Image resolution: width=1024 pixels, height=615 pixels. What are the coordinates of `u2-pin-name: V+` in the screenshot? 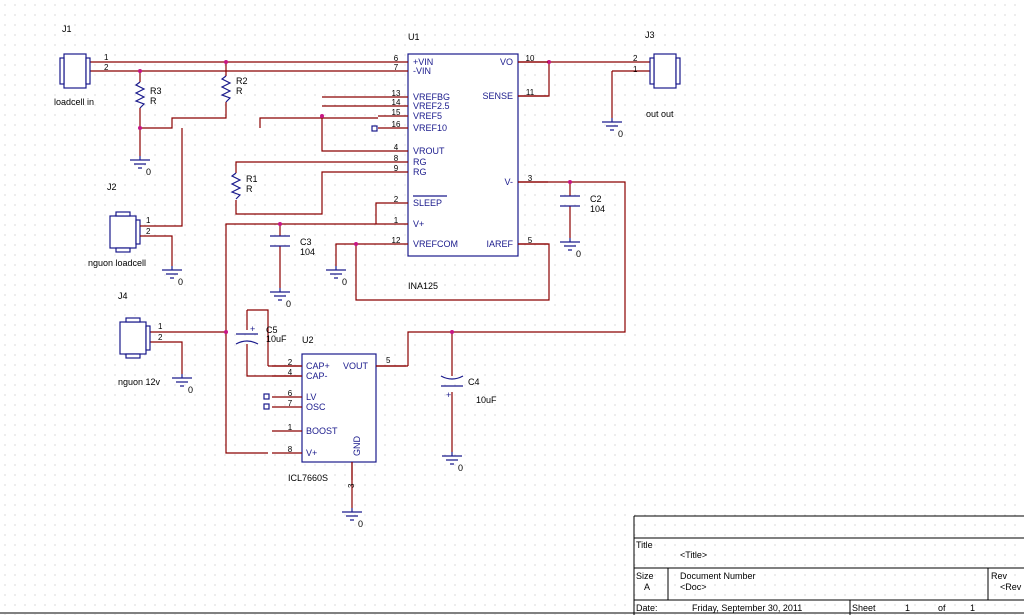 It's located at (311, 453).